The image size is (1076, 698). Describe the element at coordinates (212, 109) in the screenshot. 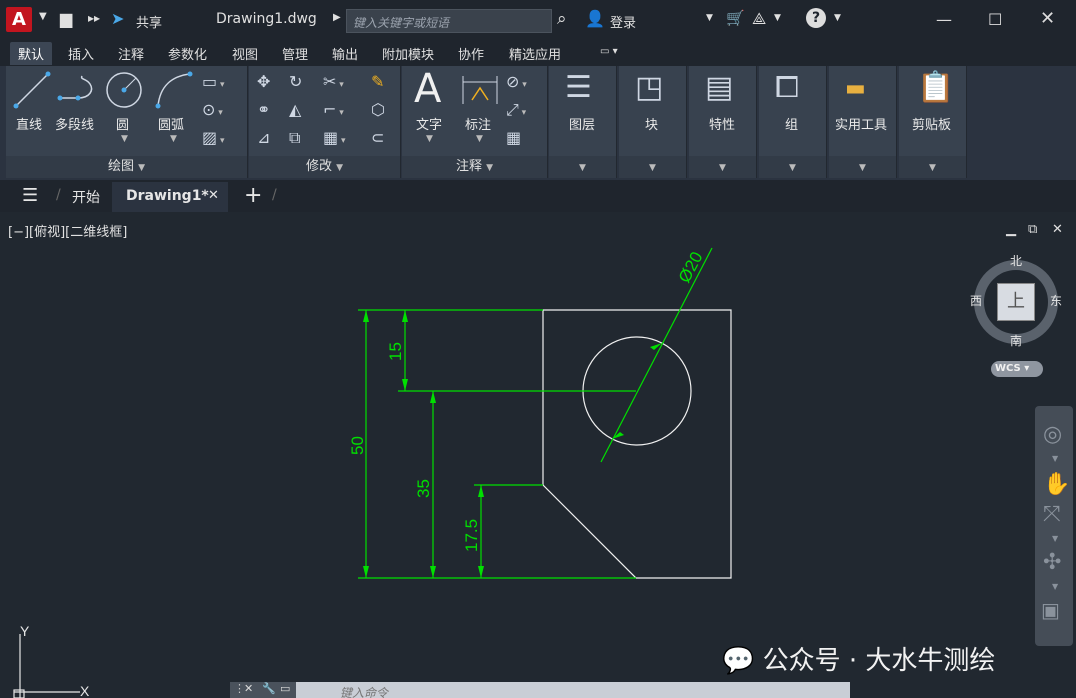

I see `ellipse-icon: ⊙ ▾` at that location.